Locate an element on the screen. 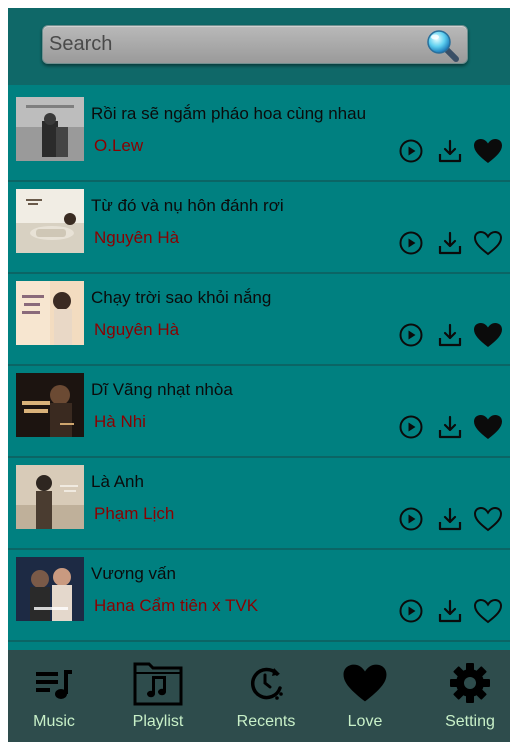 Image resolution: width=520 pixels, height=750 pixels. song-item: Rồi ra sẽ ngắm pháo hoa cùng nhau O.Lew is located at coordinates (259, 137).